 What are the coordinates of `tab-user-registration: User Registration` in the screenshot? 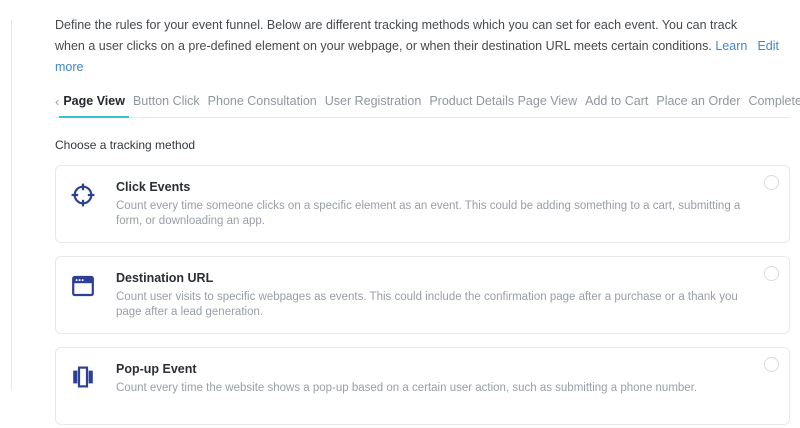 It's located at (373, 105).